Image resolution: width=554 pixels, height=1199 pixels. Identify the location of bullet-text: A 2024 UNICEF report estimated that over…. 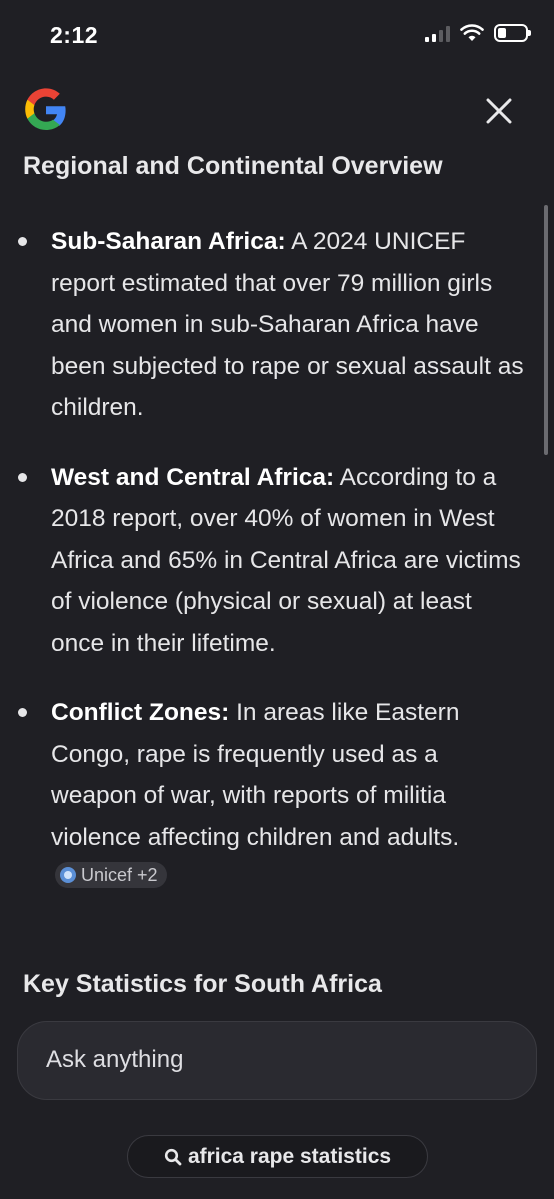
(287, 324).